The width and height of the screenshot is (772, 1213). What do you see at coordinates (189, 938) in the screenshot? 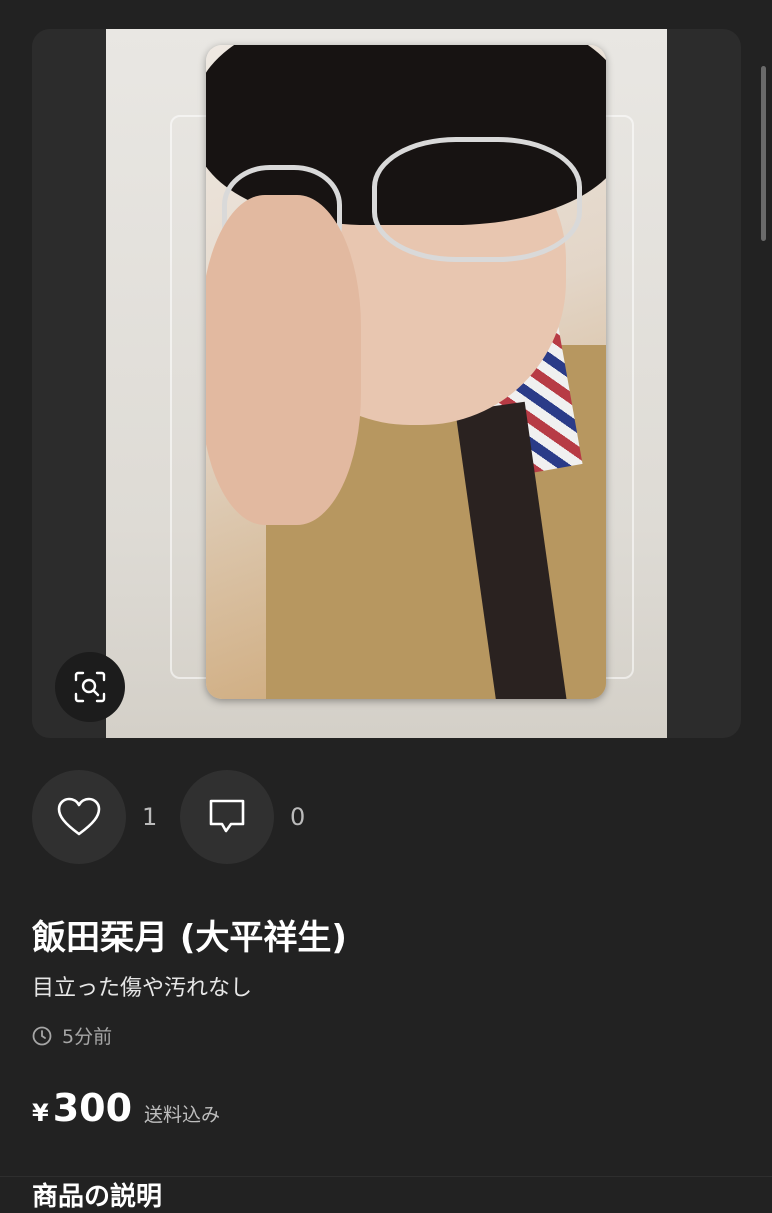
I see `product-title: 飯田栞月 (大平祥生)` at bounding box center [189, 938].